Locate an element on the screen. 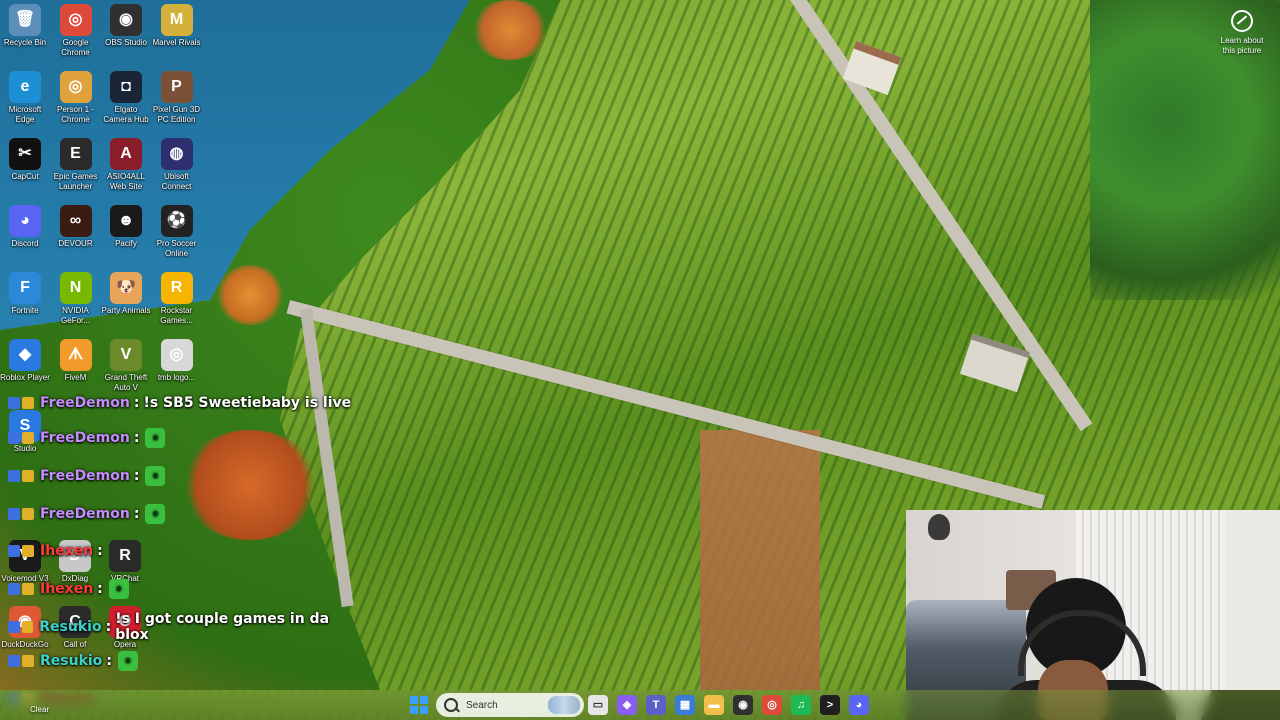 This screenshot has height=720, width=1280. desktop-icon-person-1-chrome: ◎ Person 1 - Chrome is located at coordinates (76, 98).